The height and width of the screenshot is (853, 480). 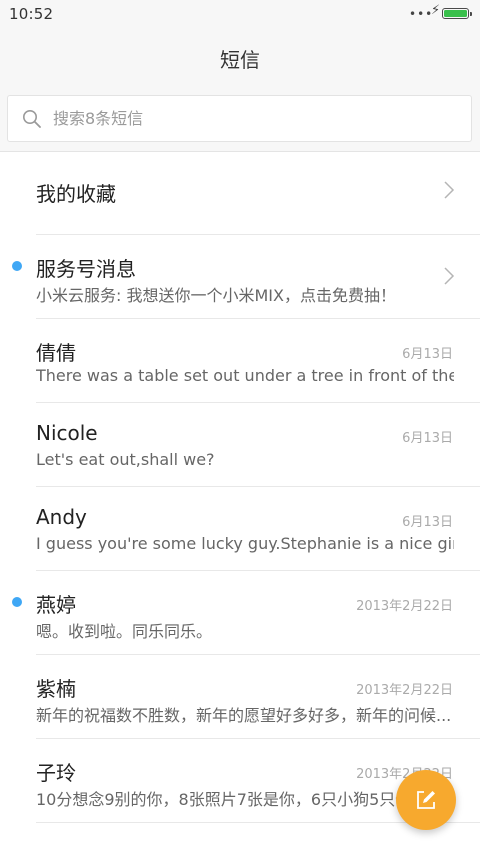 I want to click on conversation-preview: 嗯。收到啦。同乐同乐。, so click(x=124, y=631).